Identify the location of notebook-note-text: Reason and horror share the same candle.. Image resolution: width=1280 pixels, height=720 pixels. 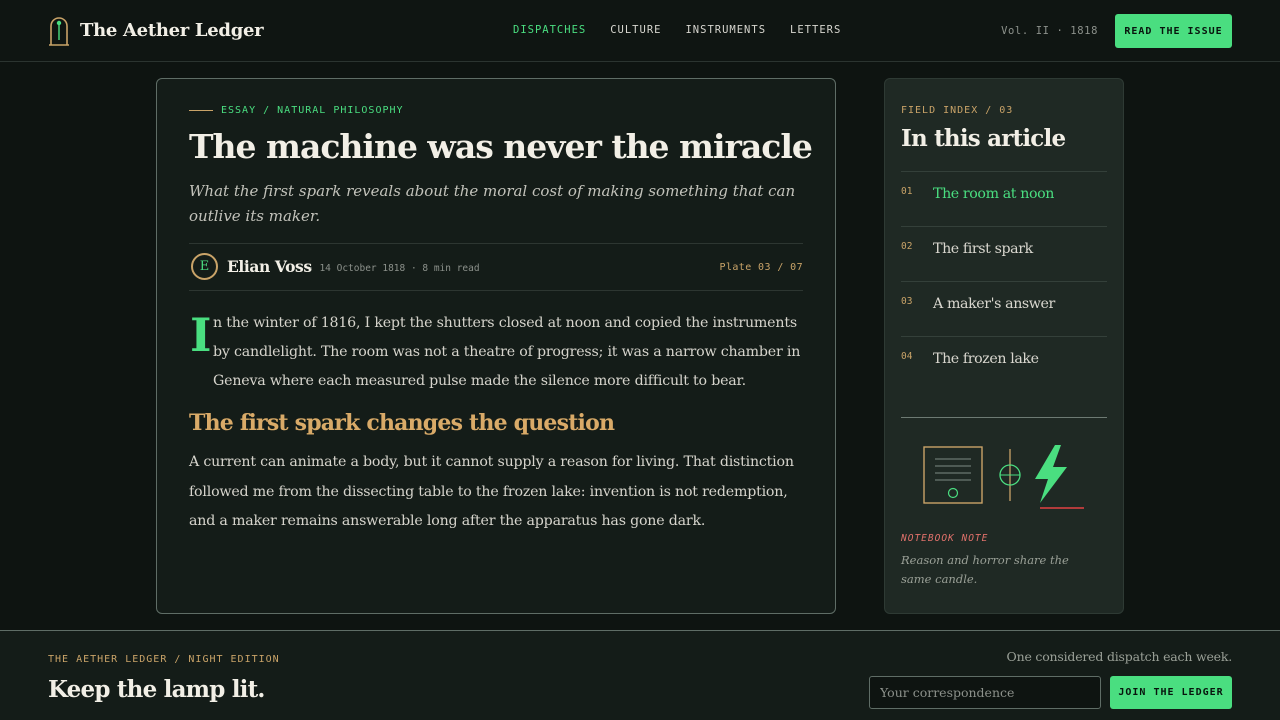
(985, 569).